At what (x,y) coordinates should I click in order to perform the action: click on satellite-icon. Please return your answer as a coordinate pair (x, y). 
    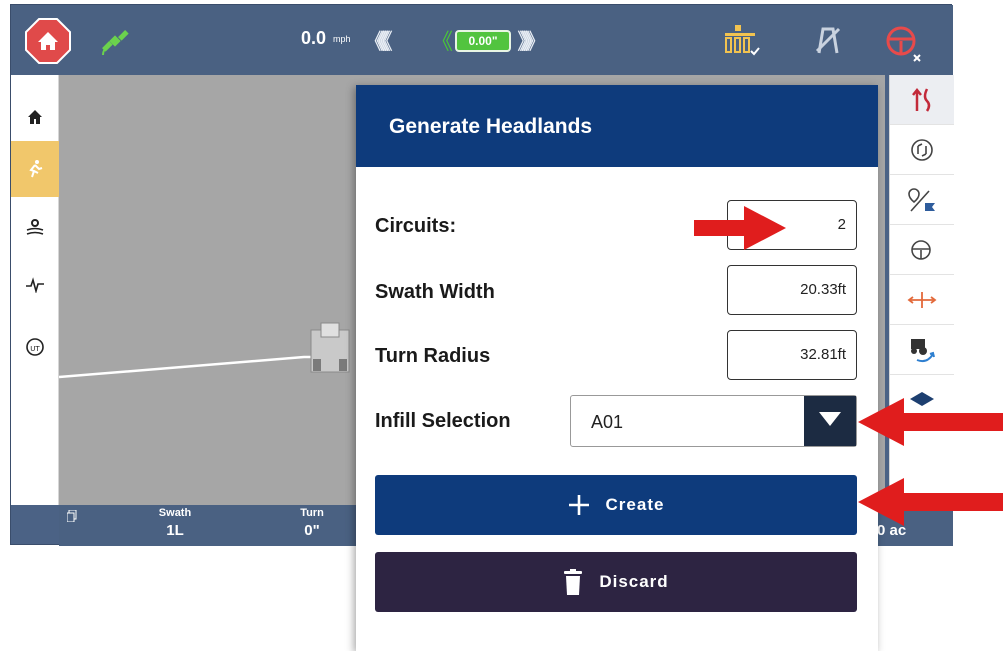
    Looking at the image, I should click on (115, 43).